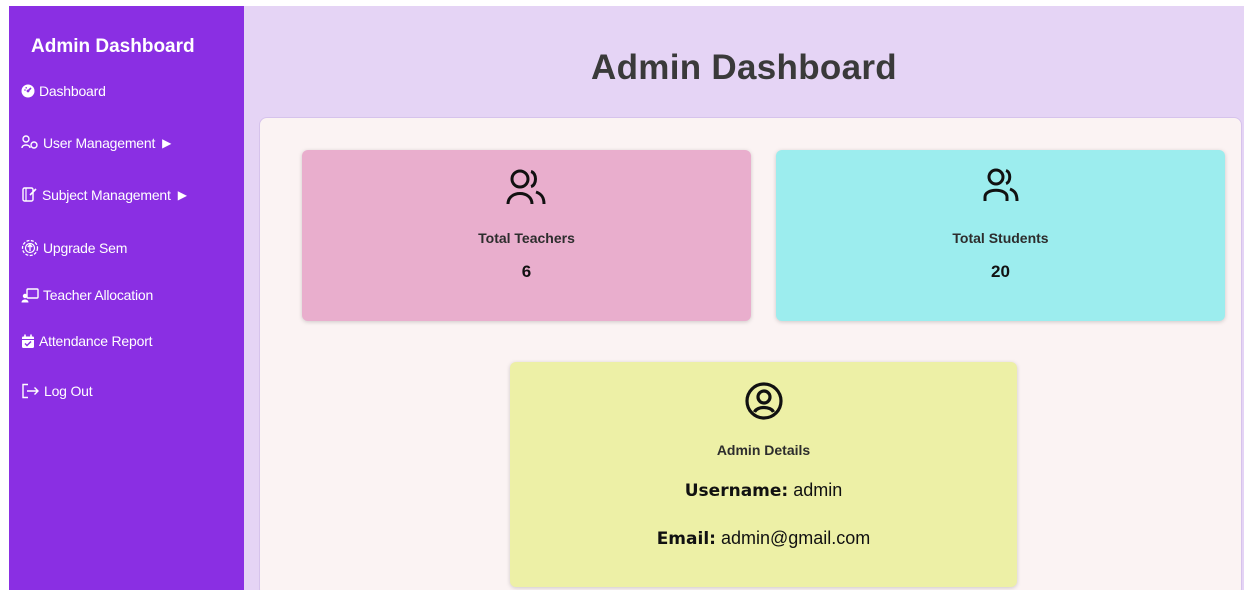 The image size is (1244, 590). I want to click on sidebar-item-label: Dashboard, so click(72, 91).